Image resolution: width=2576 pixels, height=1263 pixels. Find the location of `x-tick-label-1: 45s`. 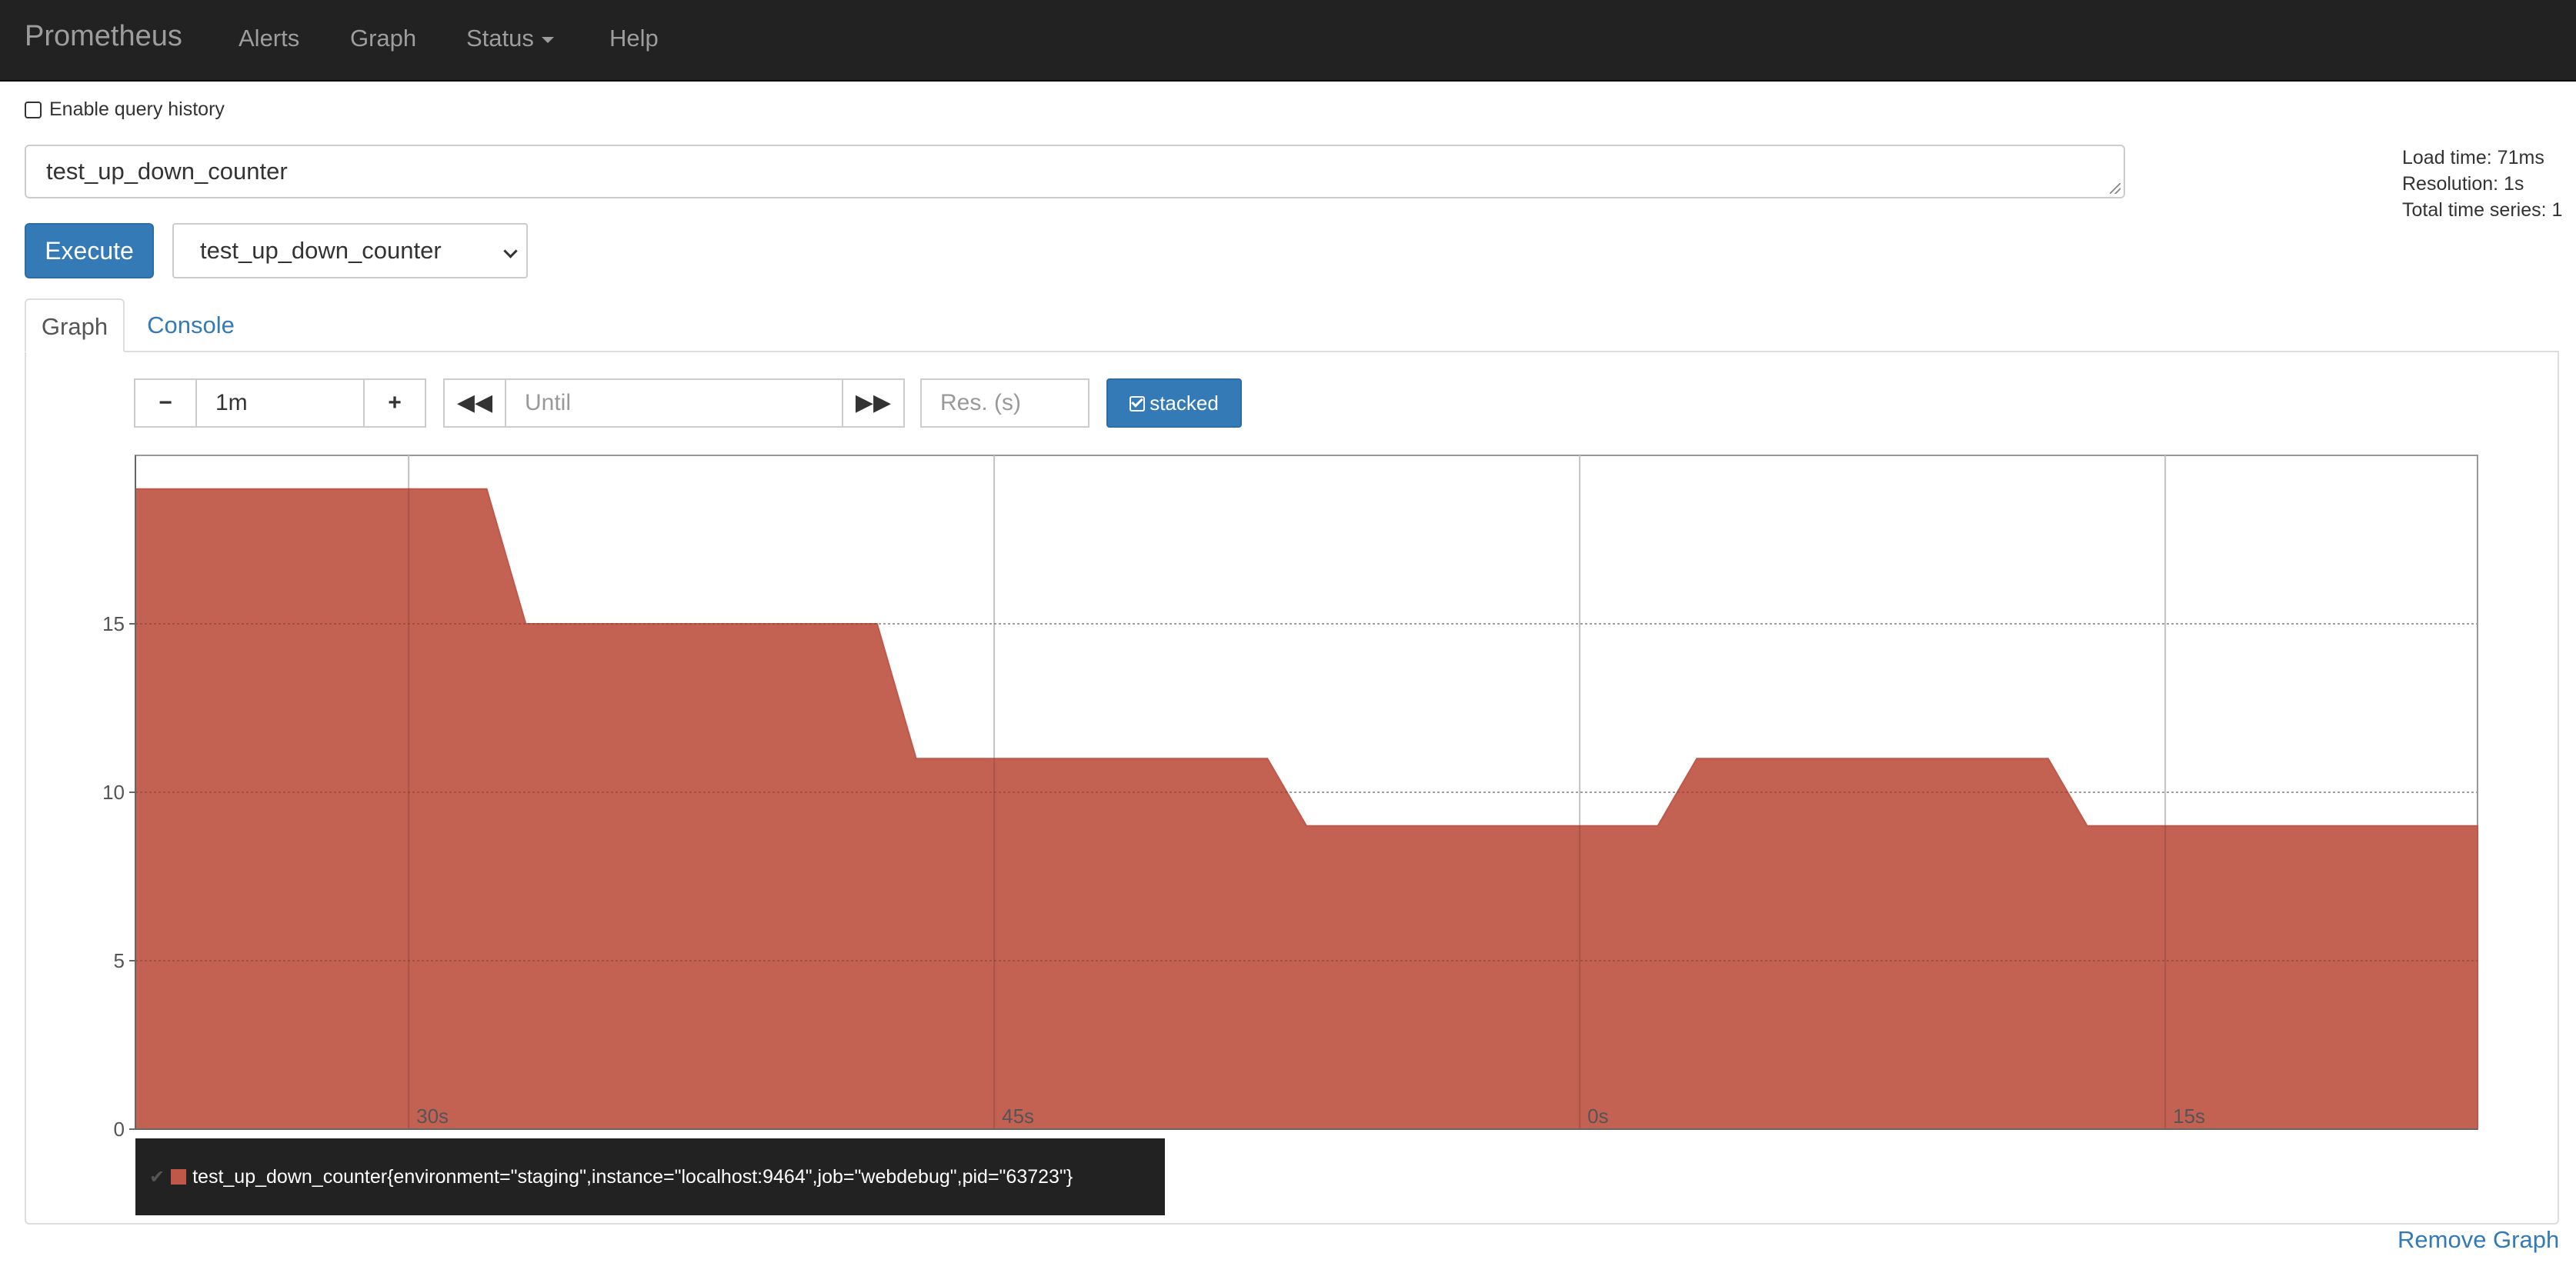

x-tick-label-1: 45s is located at coordinates (1018, 1116).